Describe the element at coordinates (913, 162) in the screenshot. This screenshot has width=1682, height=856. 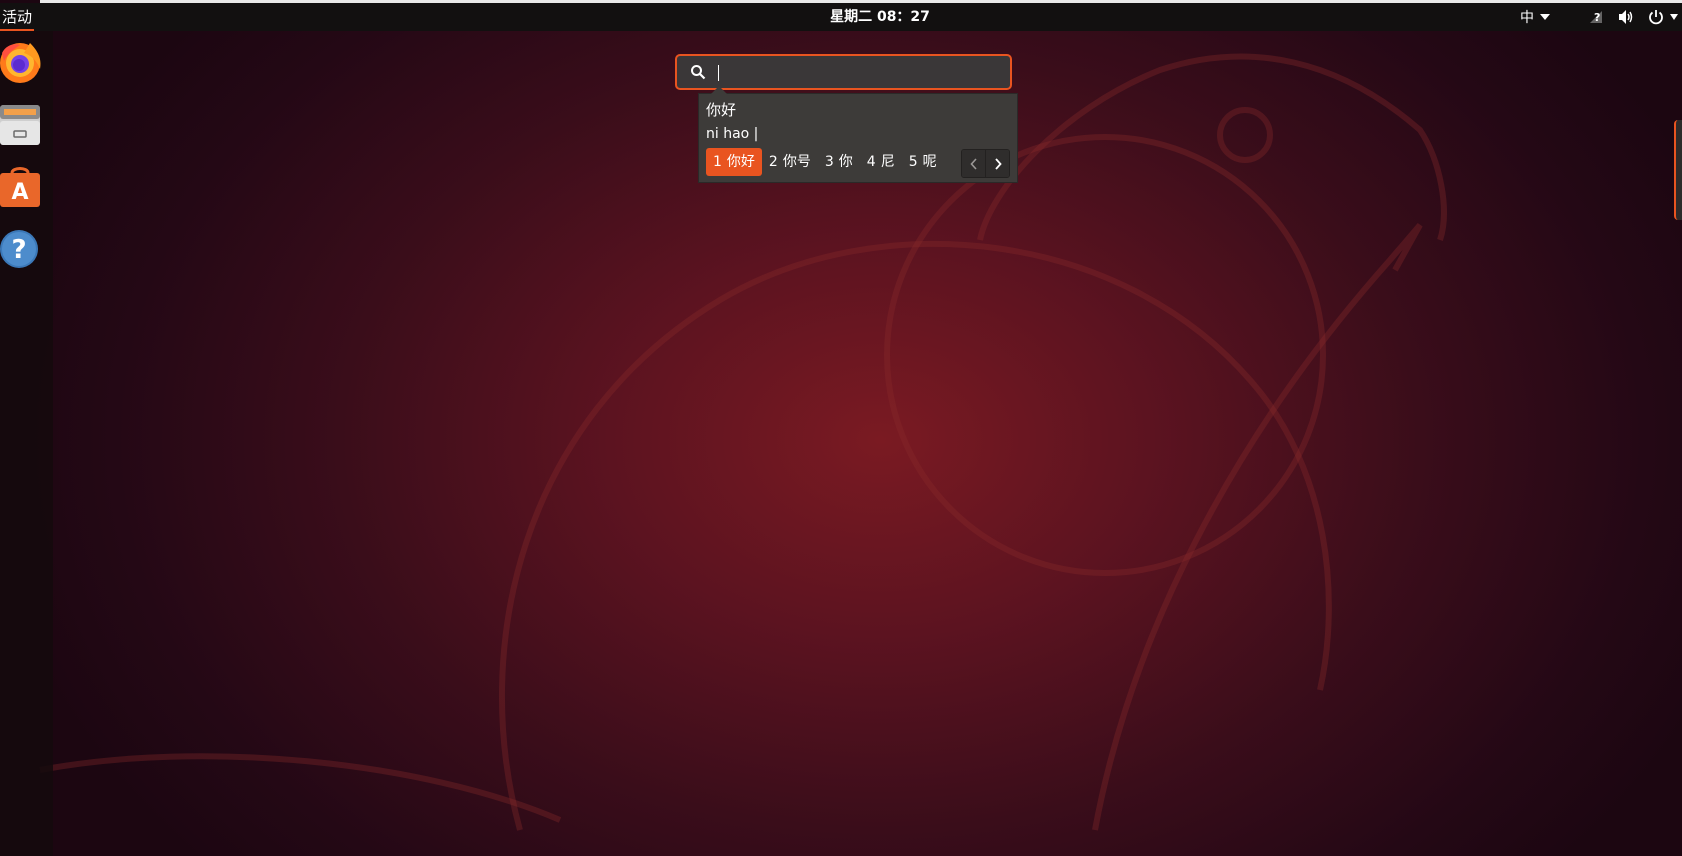
I see `candidate-number: 5` at that location.